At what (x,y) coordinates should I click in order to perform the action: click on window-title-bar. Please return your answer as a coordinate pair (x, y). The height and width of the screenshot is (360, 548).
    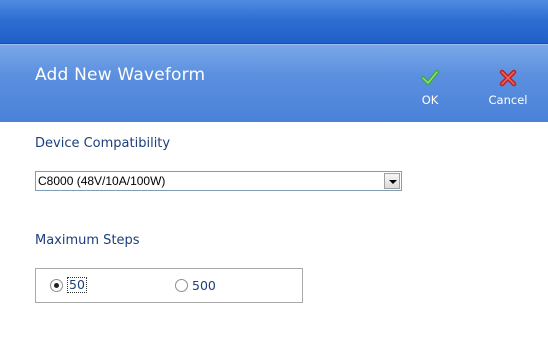
    Looking at the image, I should click on (274, 22).